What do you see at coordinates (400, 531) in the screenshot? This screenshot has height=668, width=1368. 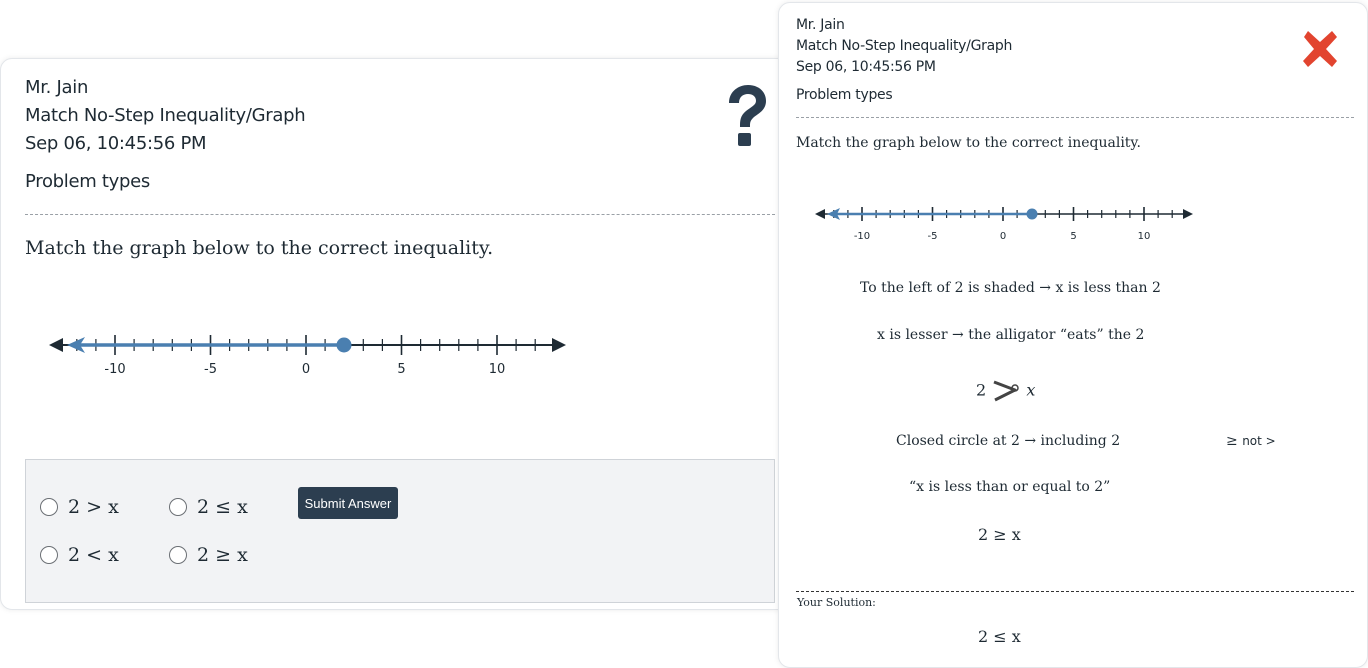 I see `answer-panel: 2 > x 2 ≤ x 2 < x 2 ≥ x Submit Answer` at bounding box center [400, 531].